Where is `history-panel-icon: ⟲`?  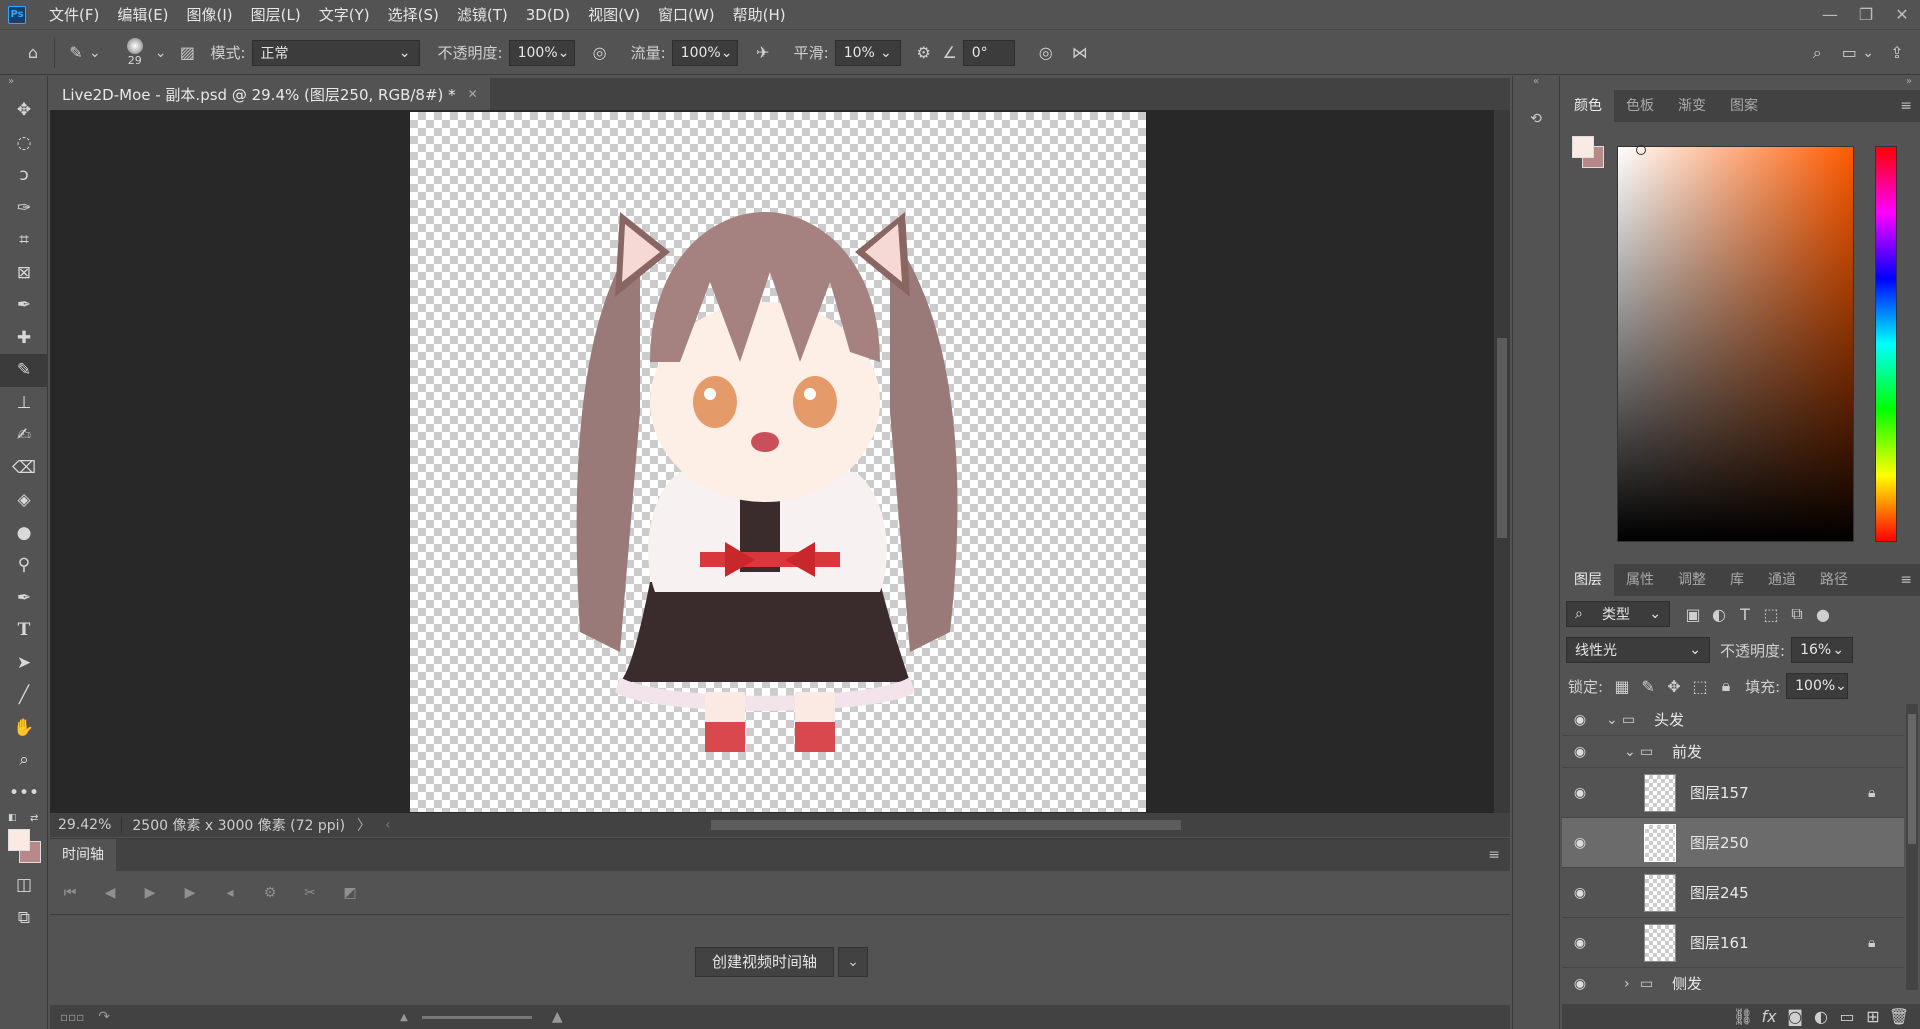
history-panel-icon: ⟲ is located at coordinates (1536, 119).